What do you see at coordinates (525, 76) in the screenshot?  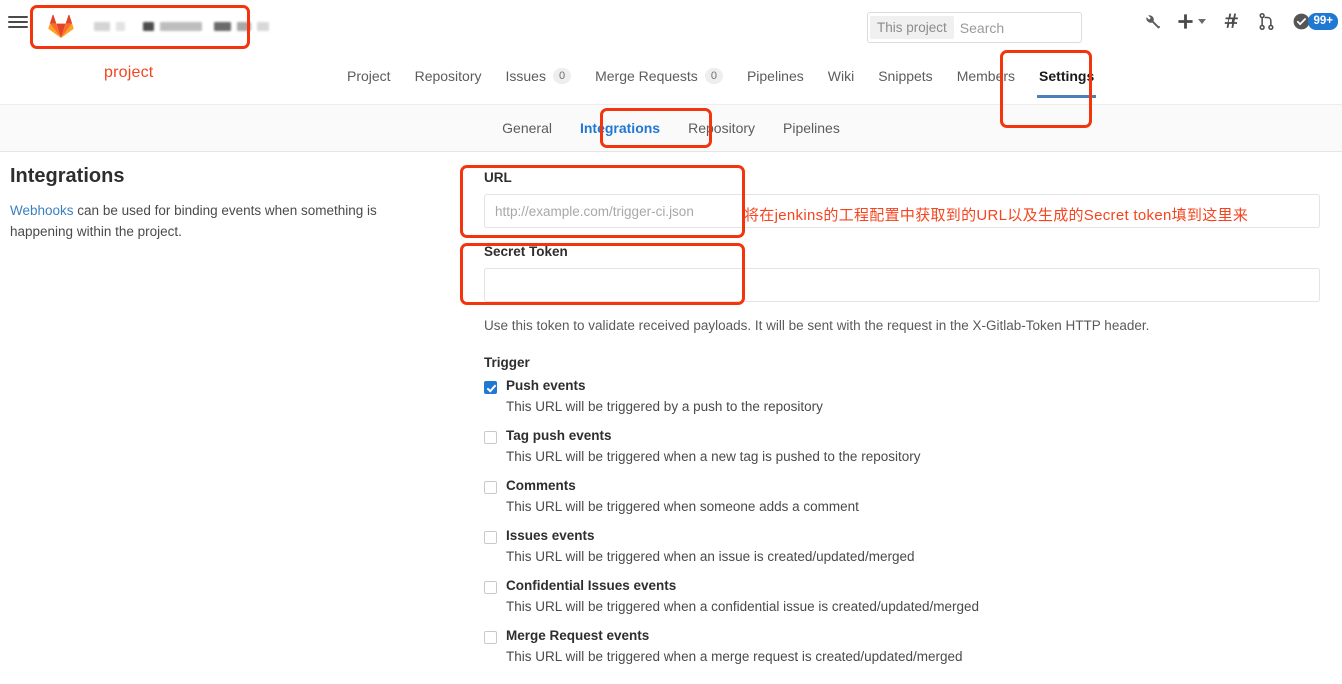 I see `nav-label: Issues` at bounding box center [525, 76].